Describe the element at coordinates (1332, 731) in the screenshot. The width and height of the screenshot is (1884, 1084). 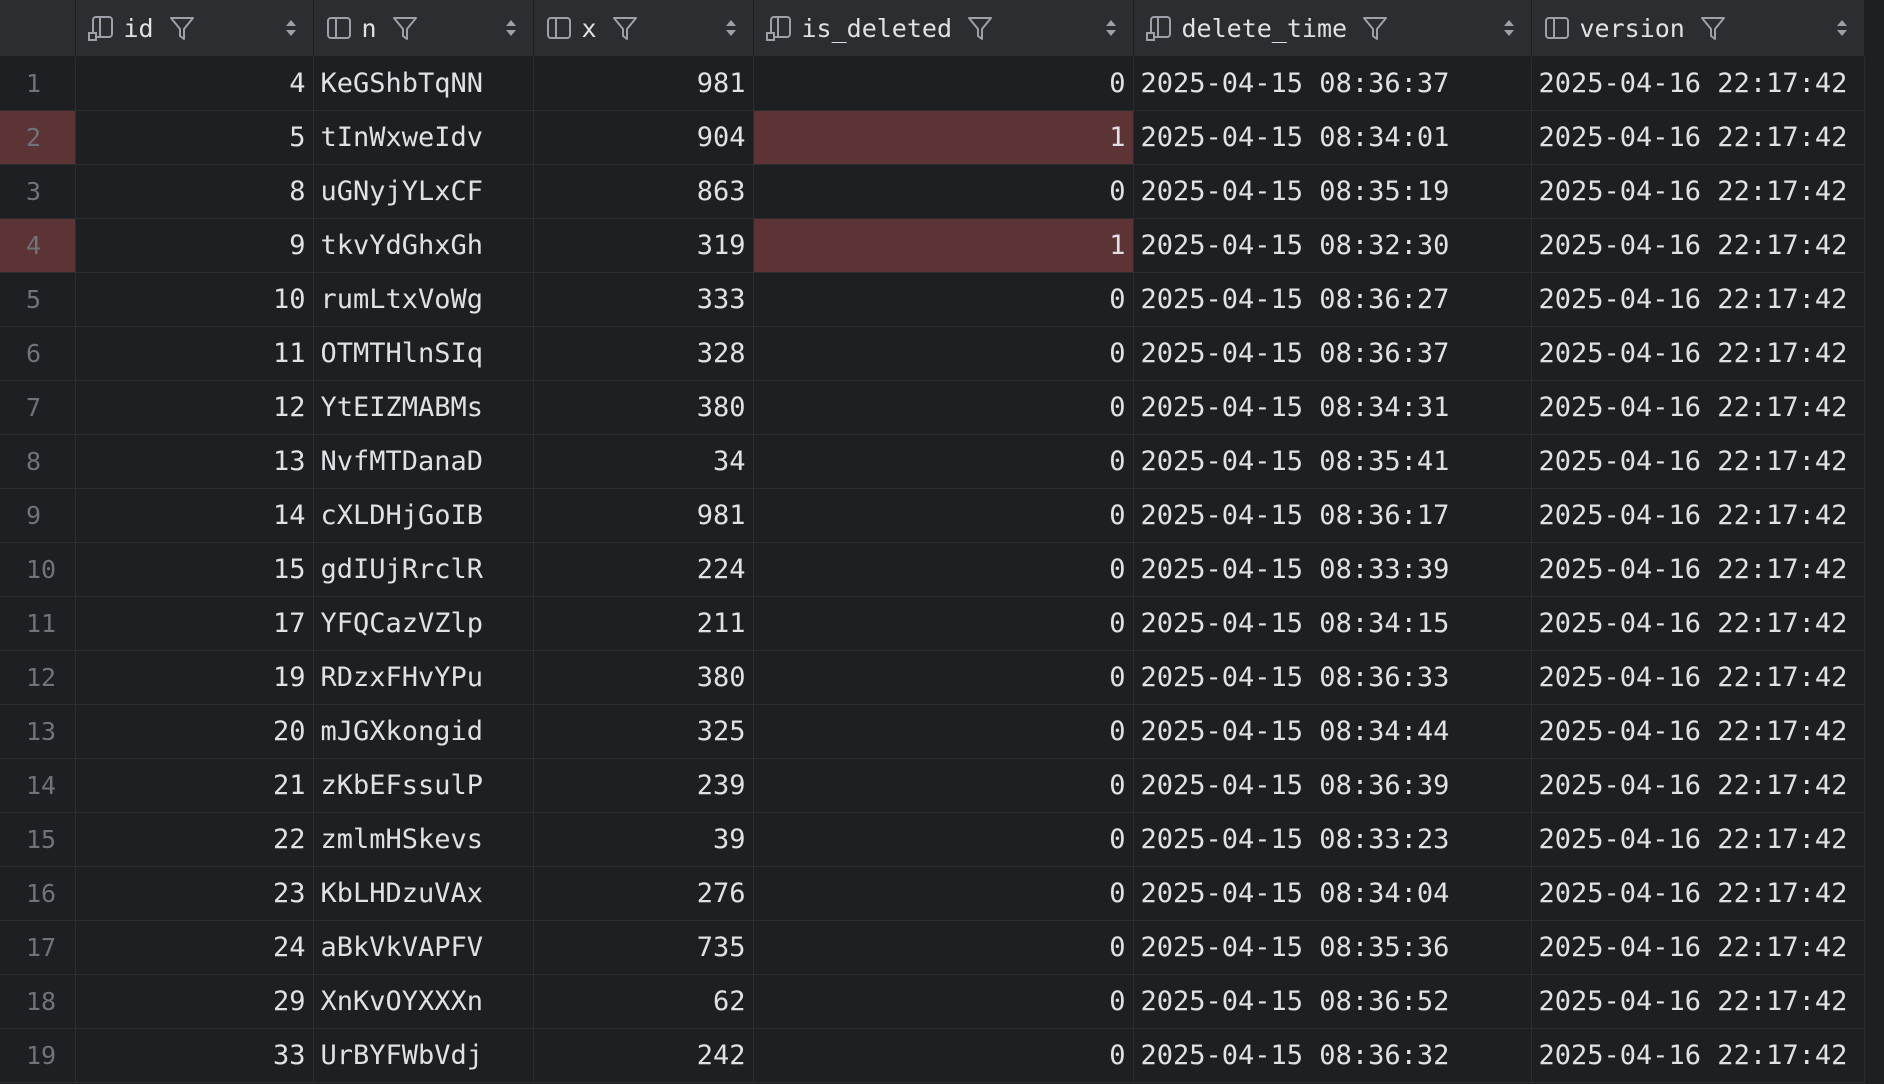
I see `cell-delete-time: 2025-04-15 08:34:44` at that location.